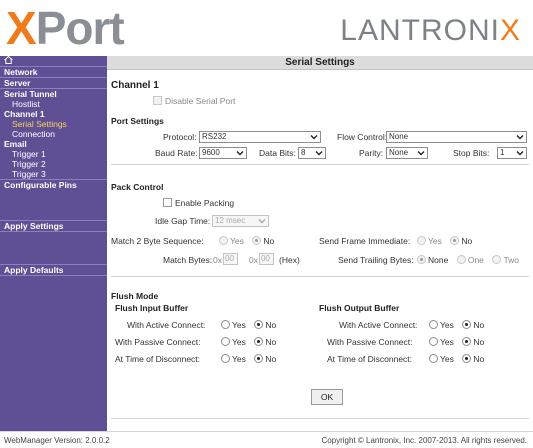 The height and width of the screenshot is (448, 533). Describe the element at coordinates (497, 259) in the screenshot. I see `trailing-two-radio` at that location.